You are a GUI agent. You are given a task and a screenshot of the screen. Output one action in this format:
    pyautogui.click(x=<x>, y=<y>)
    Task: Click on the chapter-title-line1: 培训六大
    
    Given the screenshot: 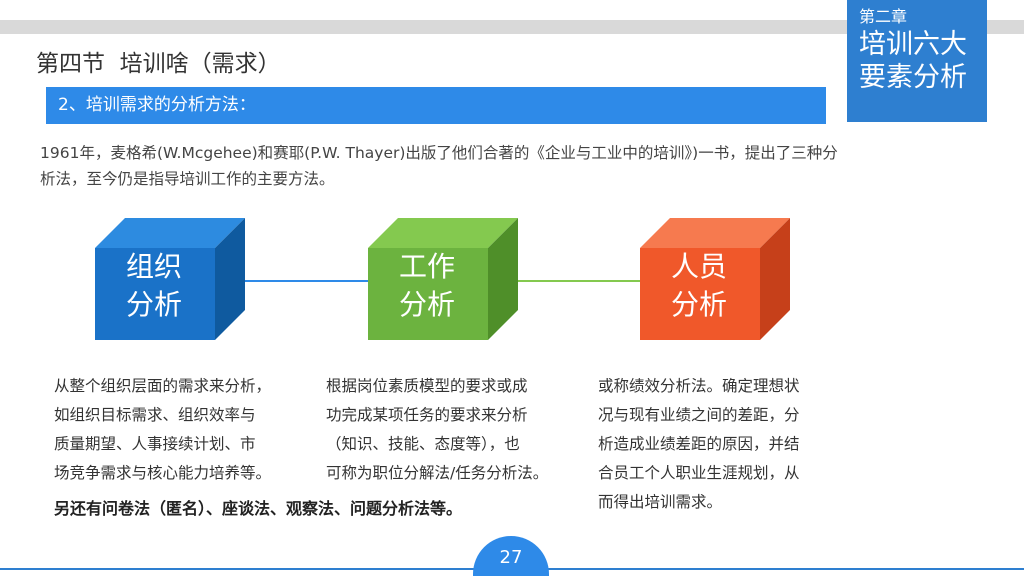 What is the action you would take?
    pyautogui.click(x=913, y=44)
    